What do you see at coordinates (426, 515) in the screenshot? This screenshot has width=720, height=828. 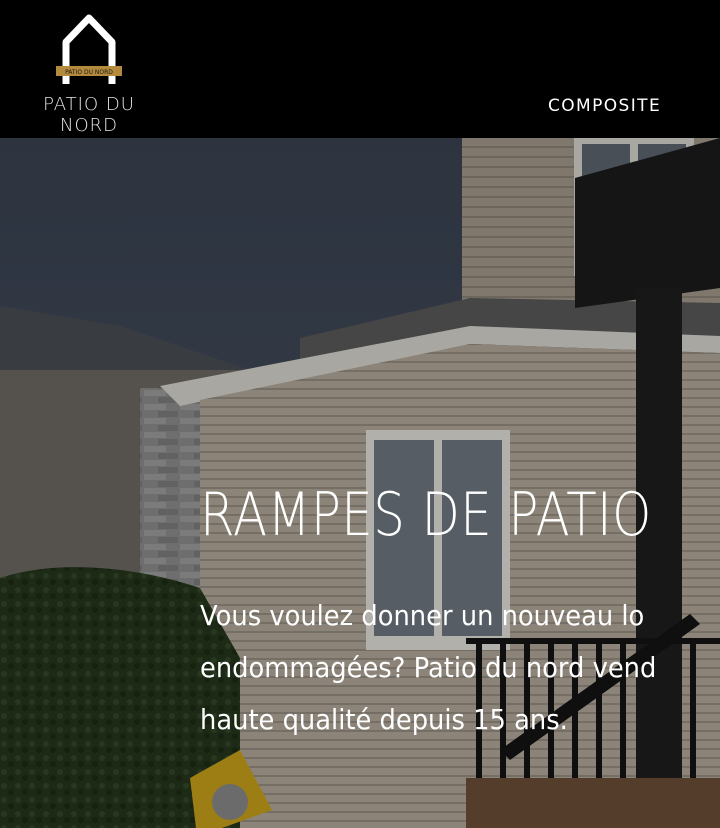 I see `hero-title: RAMPES DE PATIO` at bounding box center [426, 515].